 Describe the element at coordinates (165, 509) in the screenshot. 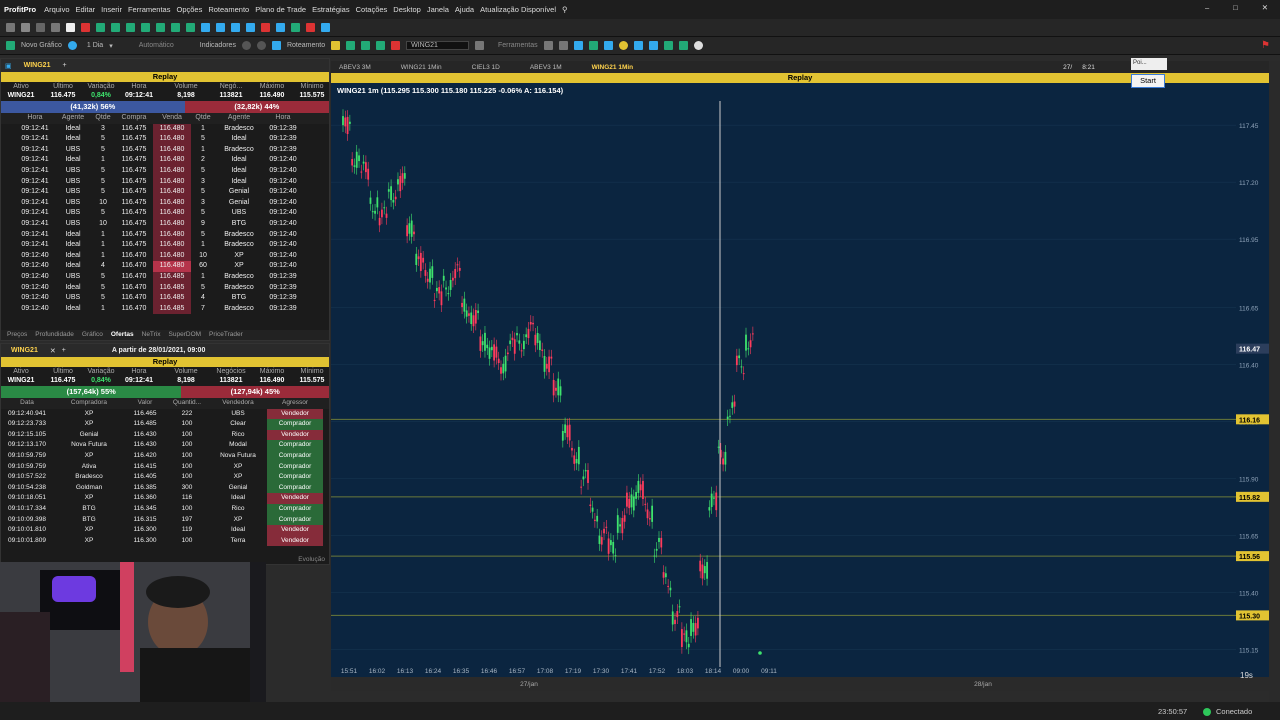

I see `trades-row: 09:10:17.334 BTG 116.345 100 Rico Comprador` at that location.